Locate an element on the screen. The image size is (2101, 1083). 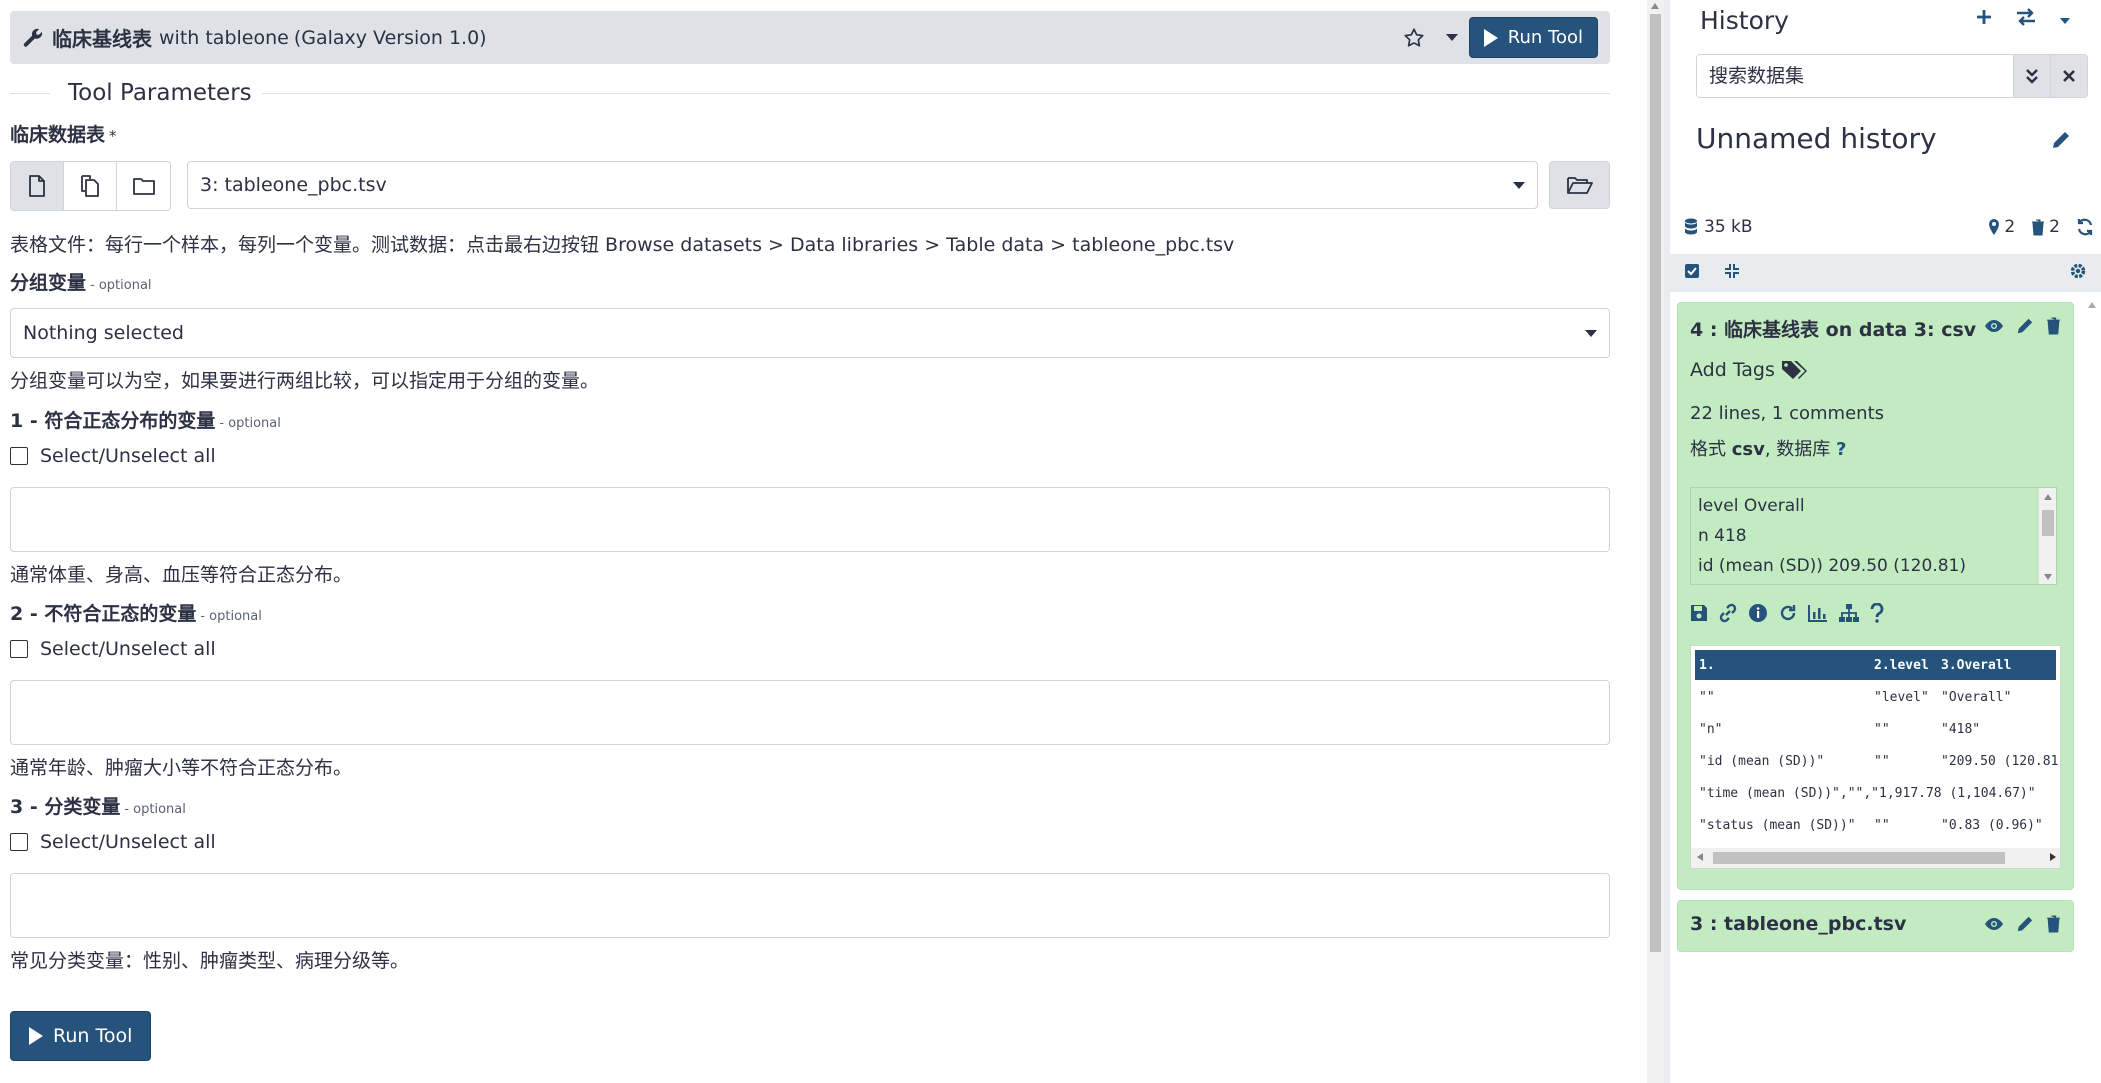
dataset-search-input is located at coordinates (1855, 76).